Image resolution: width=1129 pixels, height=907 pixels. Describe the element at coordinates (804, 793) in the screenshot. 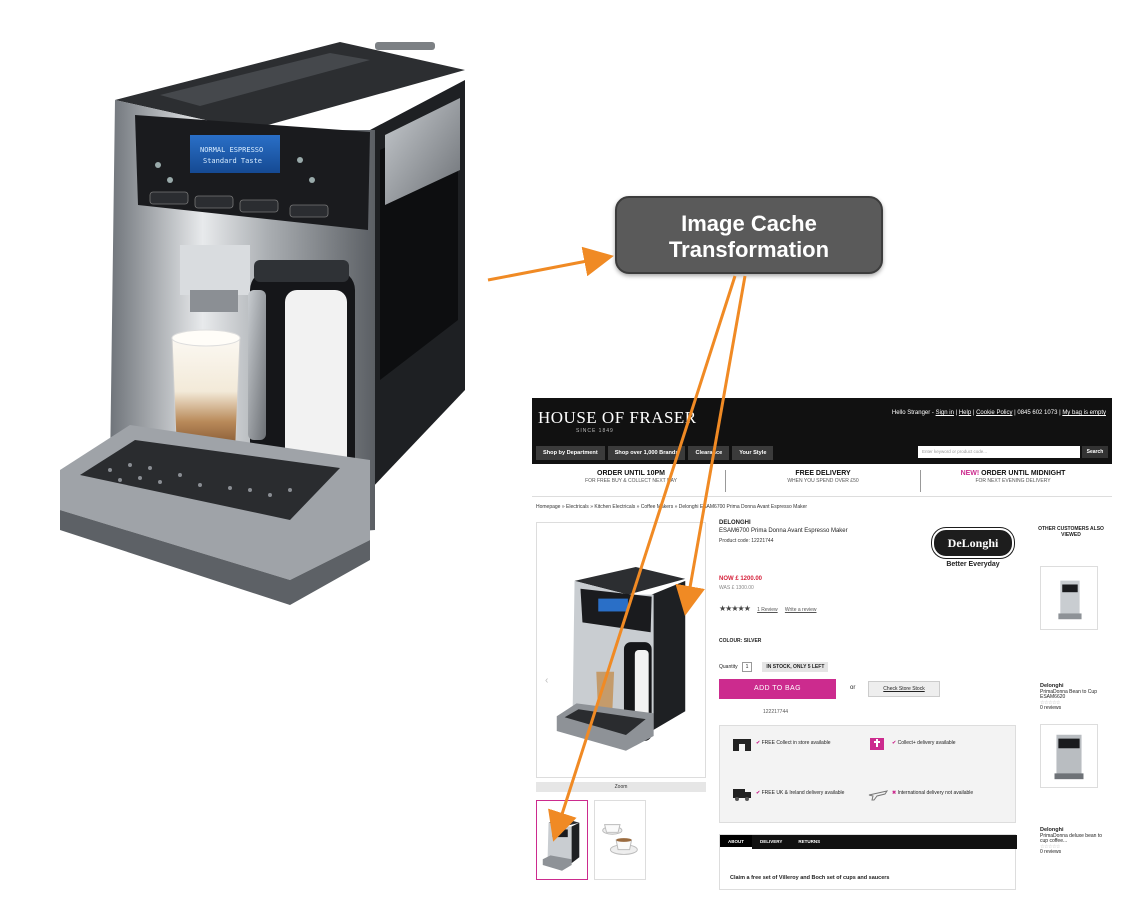

I see `delivery-option-uk: ✔ FREE UK & Ireland delivery available` at that location.